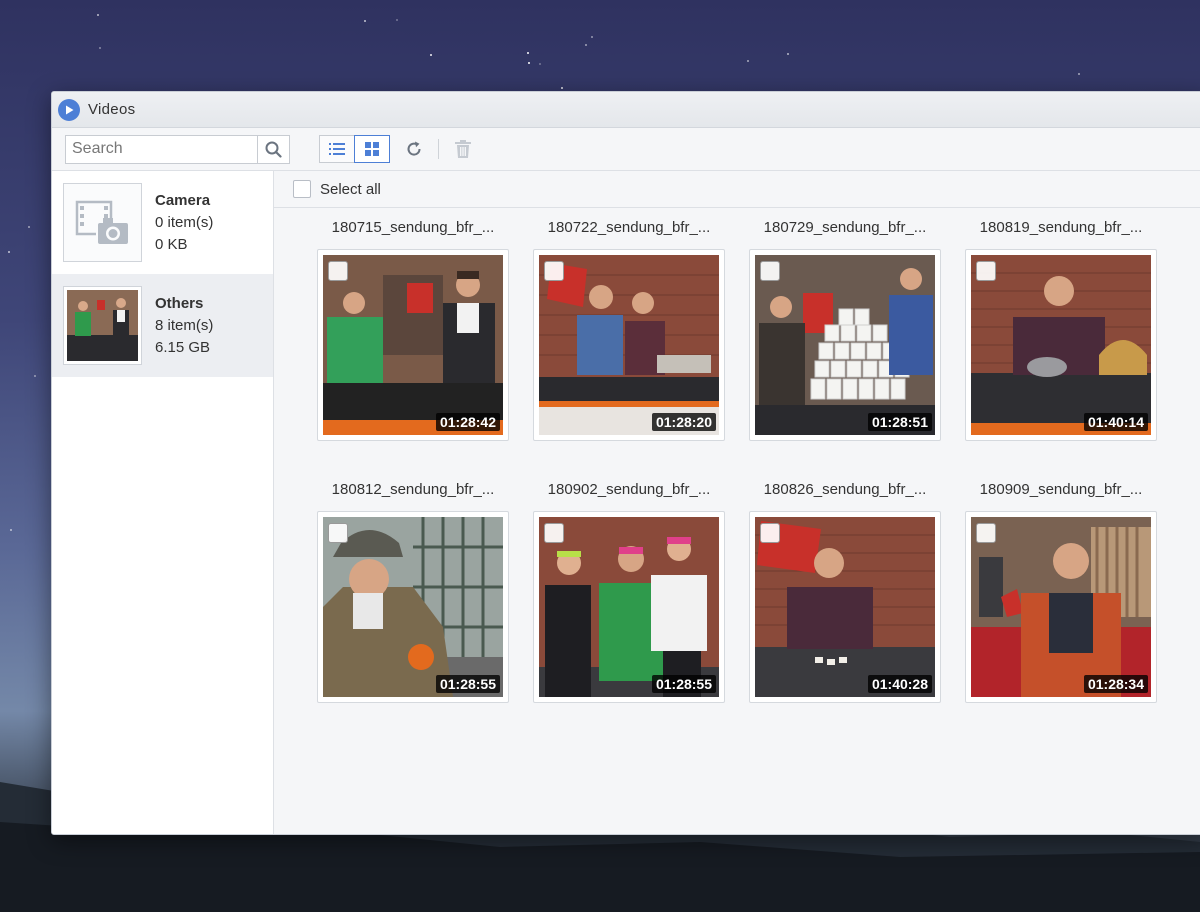 This screenshot has height=912, width=1200. I want to click on window-title: Videos, so click(112, 109).